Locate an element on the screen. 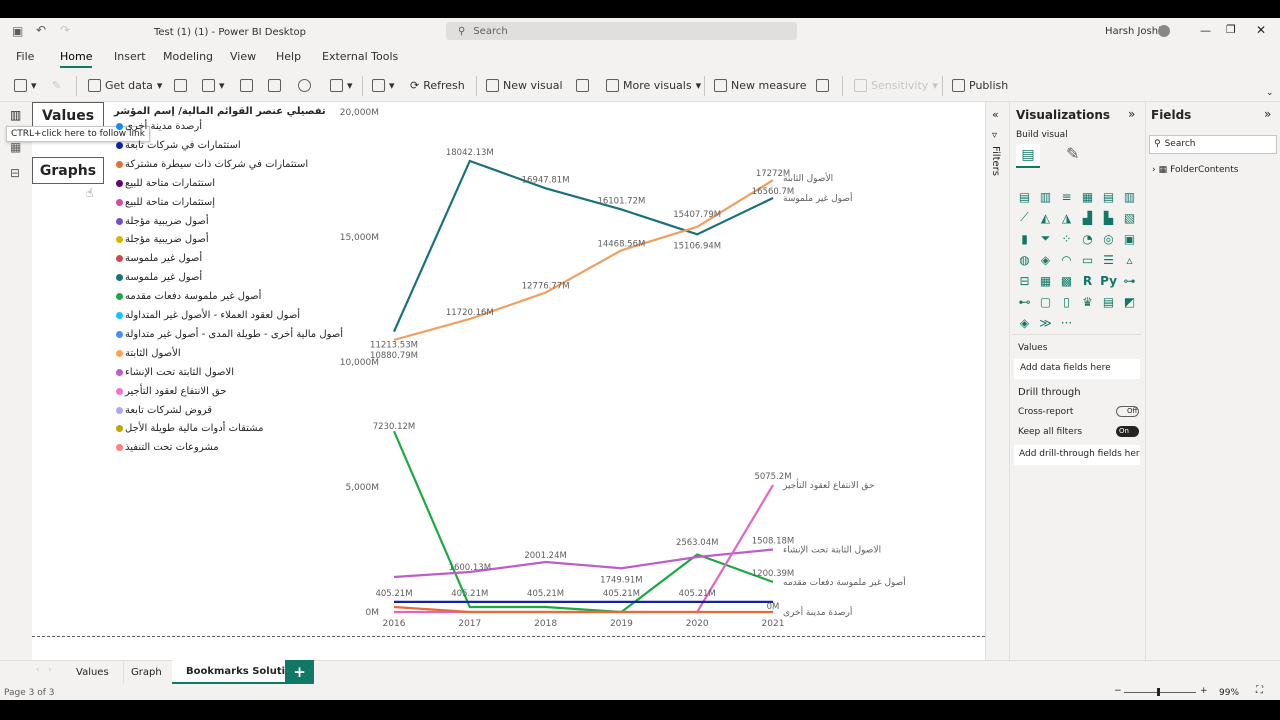 The width and height of the screenshot is (1280, 720). ribbon-collapse-icon: ⌄ is located at coordinates (1270, 93).